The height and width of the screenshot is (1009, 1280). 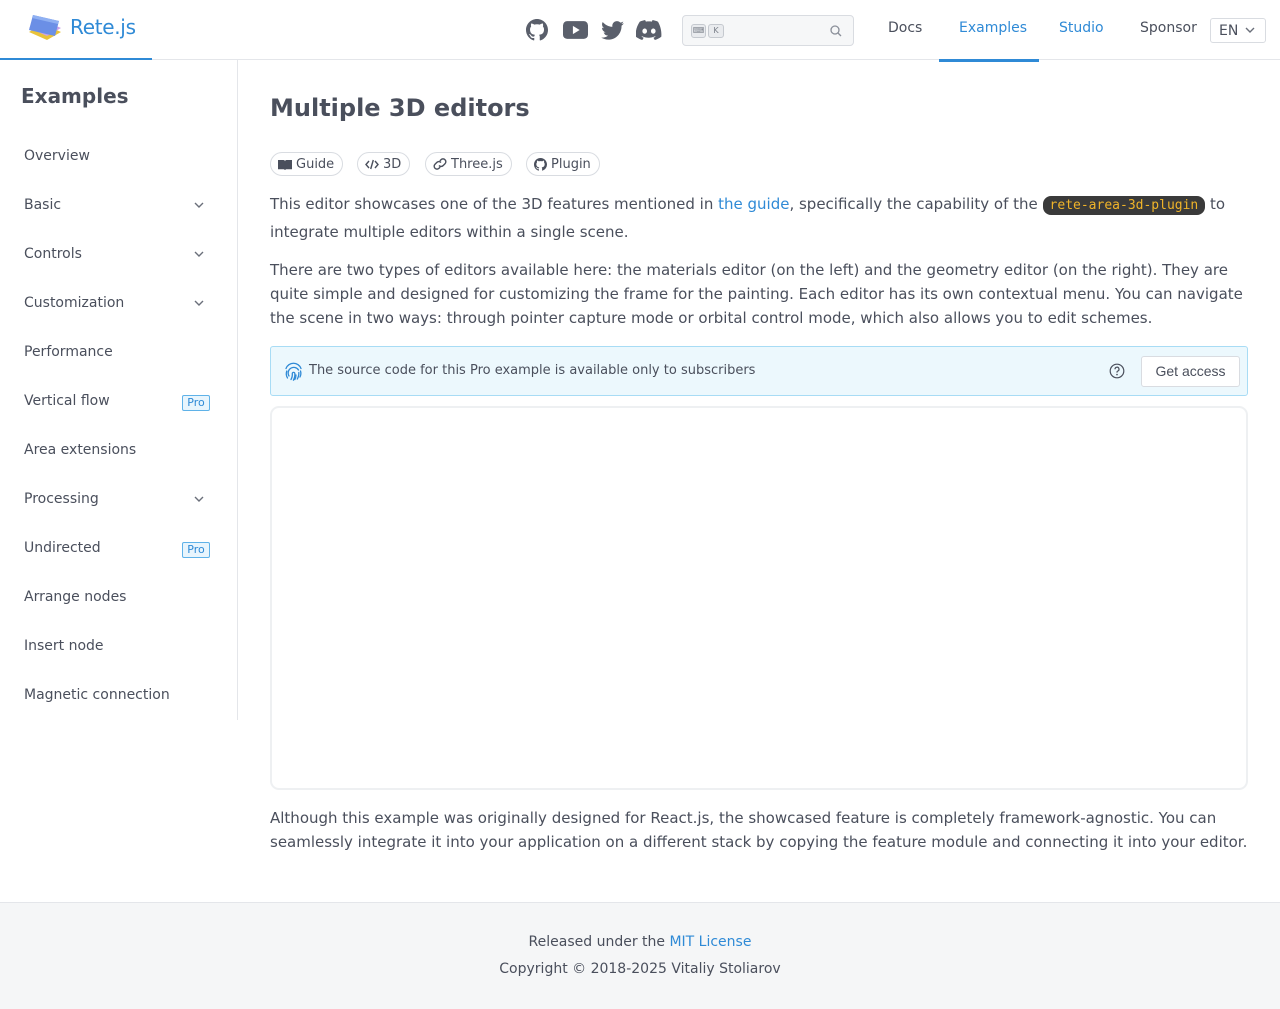 I want to click on sidebar-item-label: Controls, so click(x=53, y=254).